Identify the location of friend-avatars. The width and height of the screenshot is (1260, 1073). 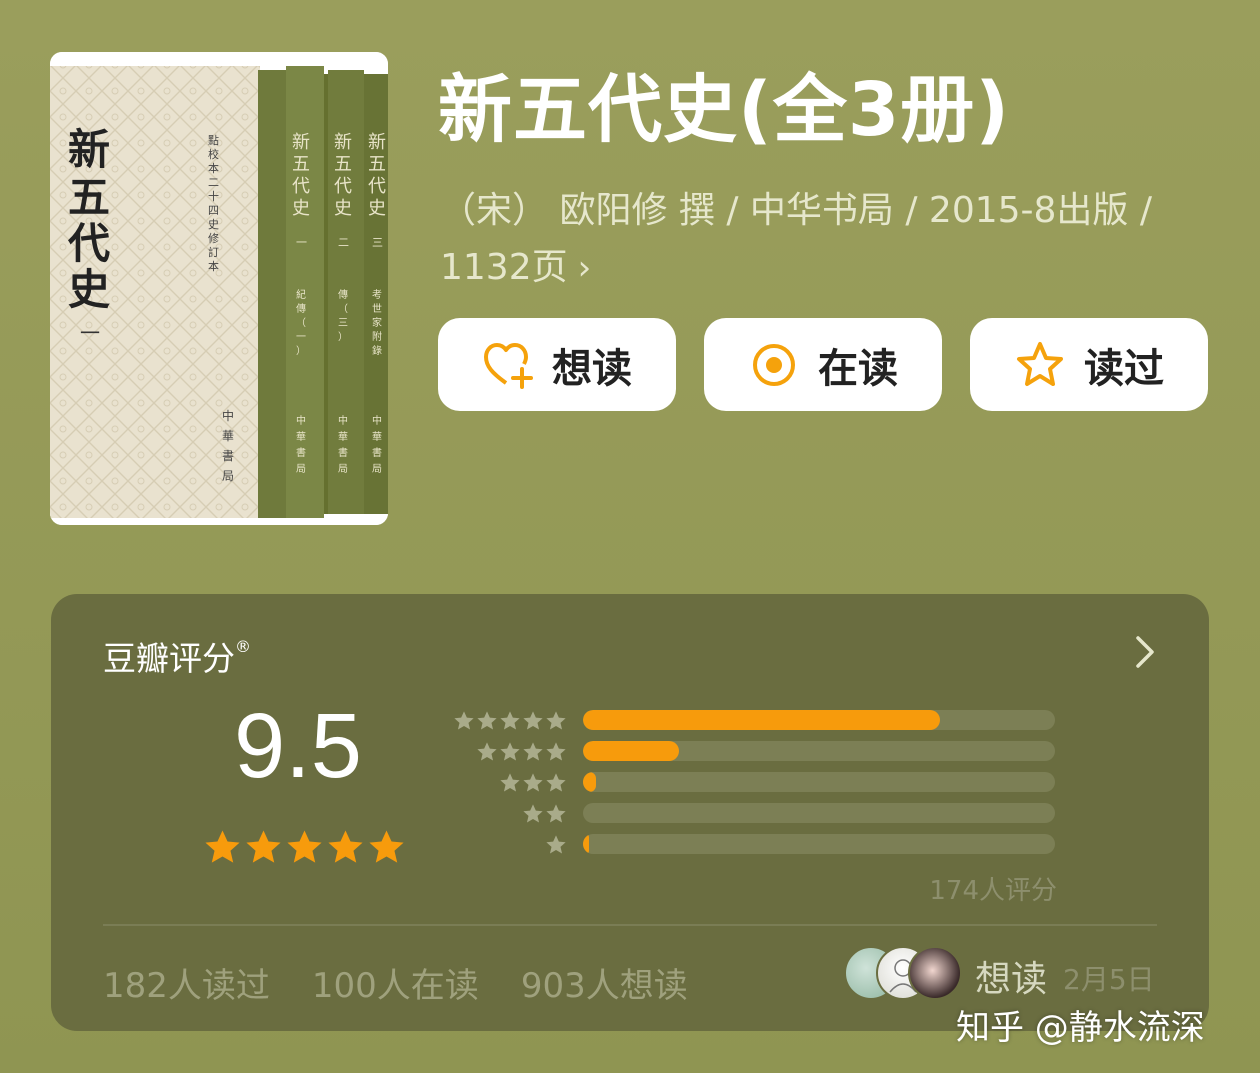
(904, 973).